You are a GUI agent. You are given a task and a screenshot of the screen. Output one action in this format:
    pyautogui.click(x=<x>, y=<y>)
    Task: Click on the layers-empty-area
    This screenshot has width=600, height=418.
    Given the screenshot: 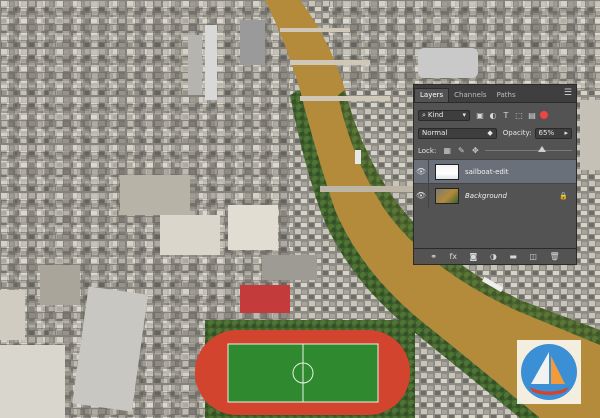 What is the action you would take?
    pyautogui.click(x=495, y=230)
    